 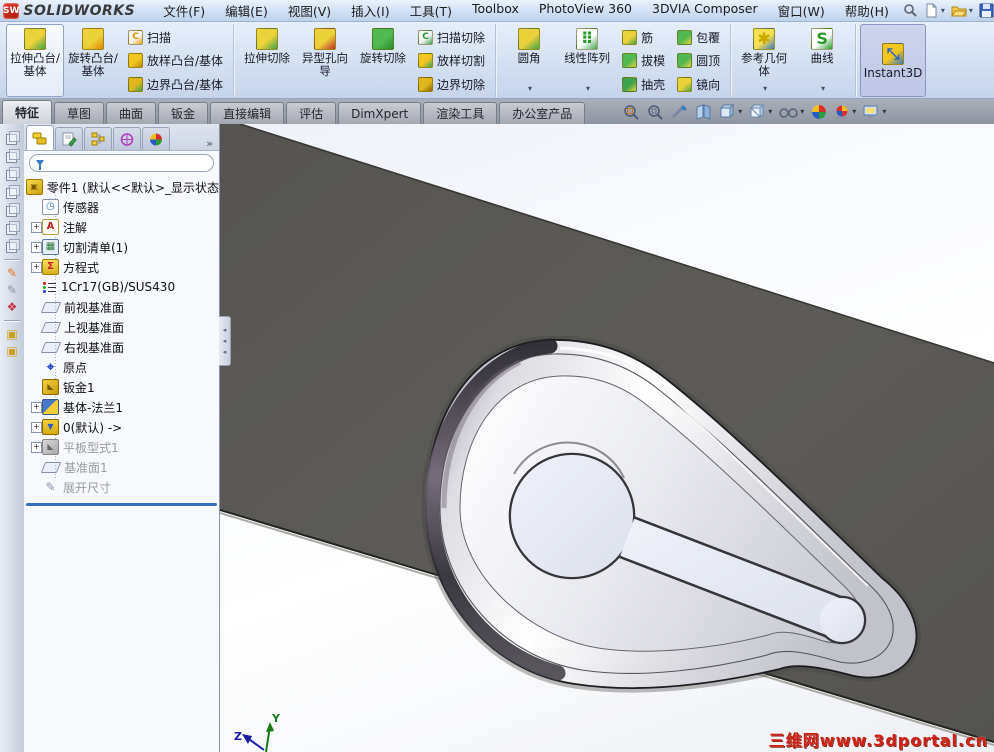 I want to click on menu-插入(I): 插入(I), so click(x=370, y=11).